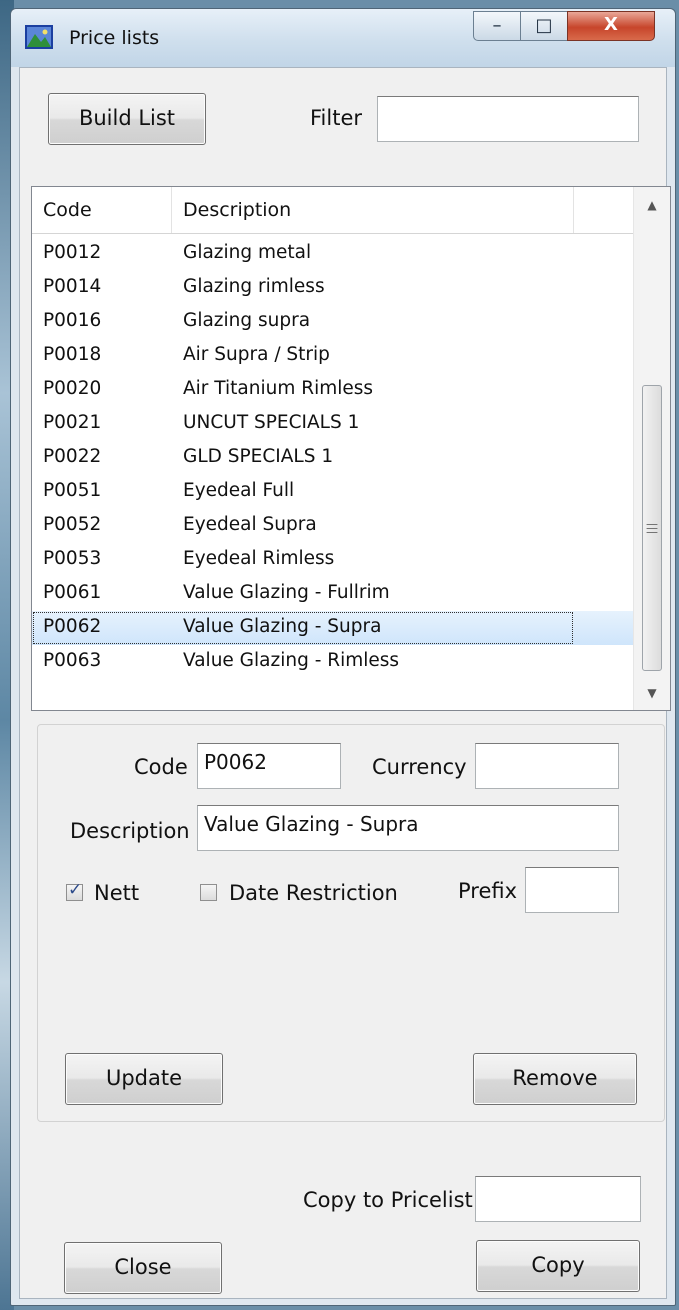 The height and width of the screenshot is (1310, 679). What do you see at coordinates (258, 456) in the screenshot?
I see `row-description: GLD SPECIALS 1` at bounding box center [258, 456].